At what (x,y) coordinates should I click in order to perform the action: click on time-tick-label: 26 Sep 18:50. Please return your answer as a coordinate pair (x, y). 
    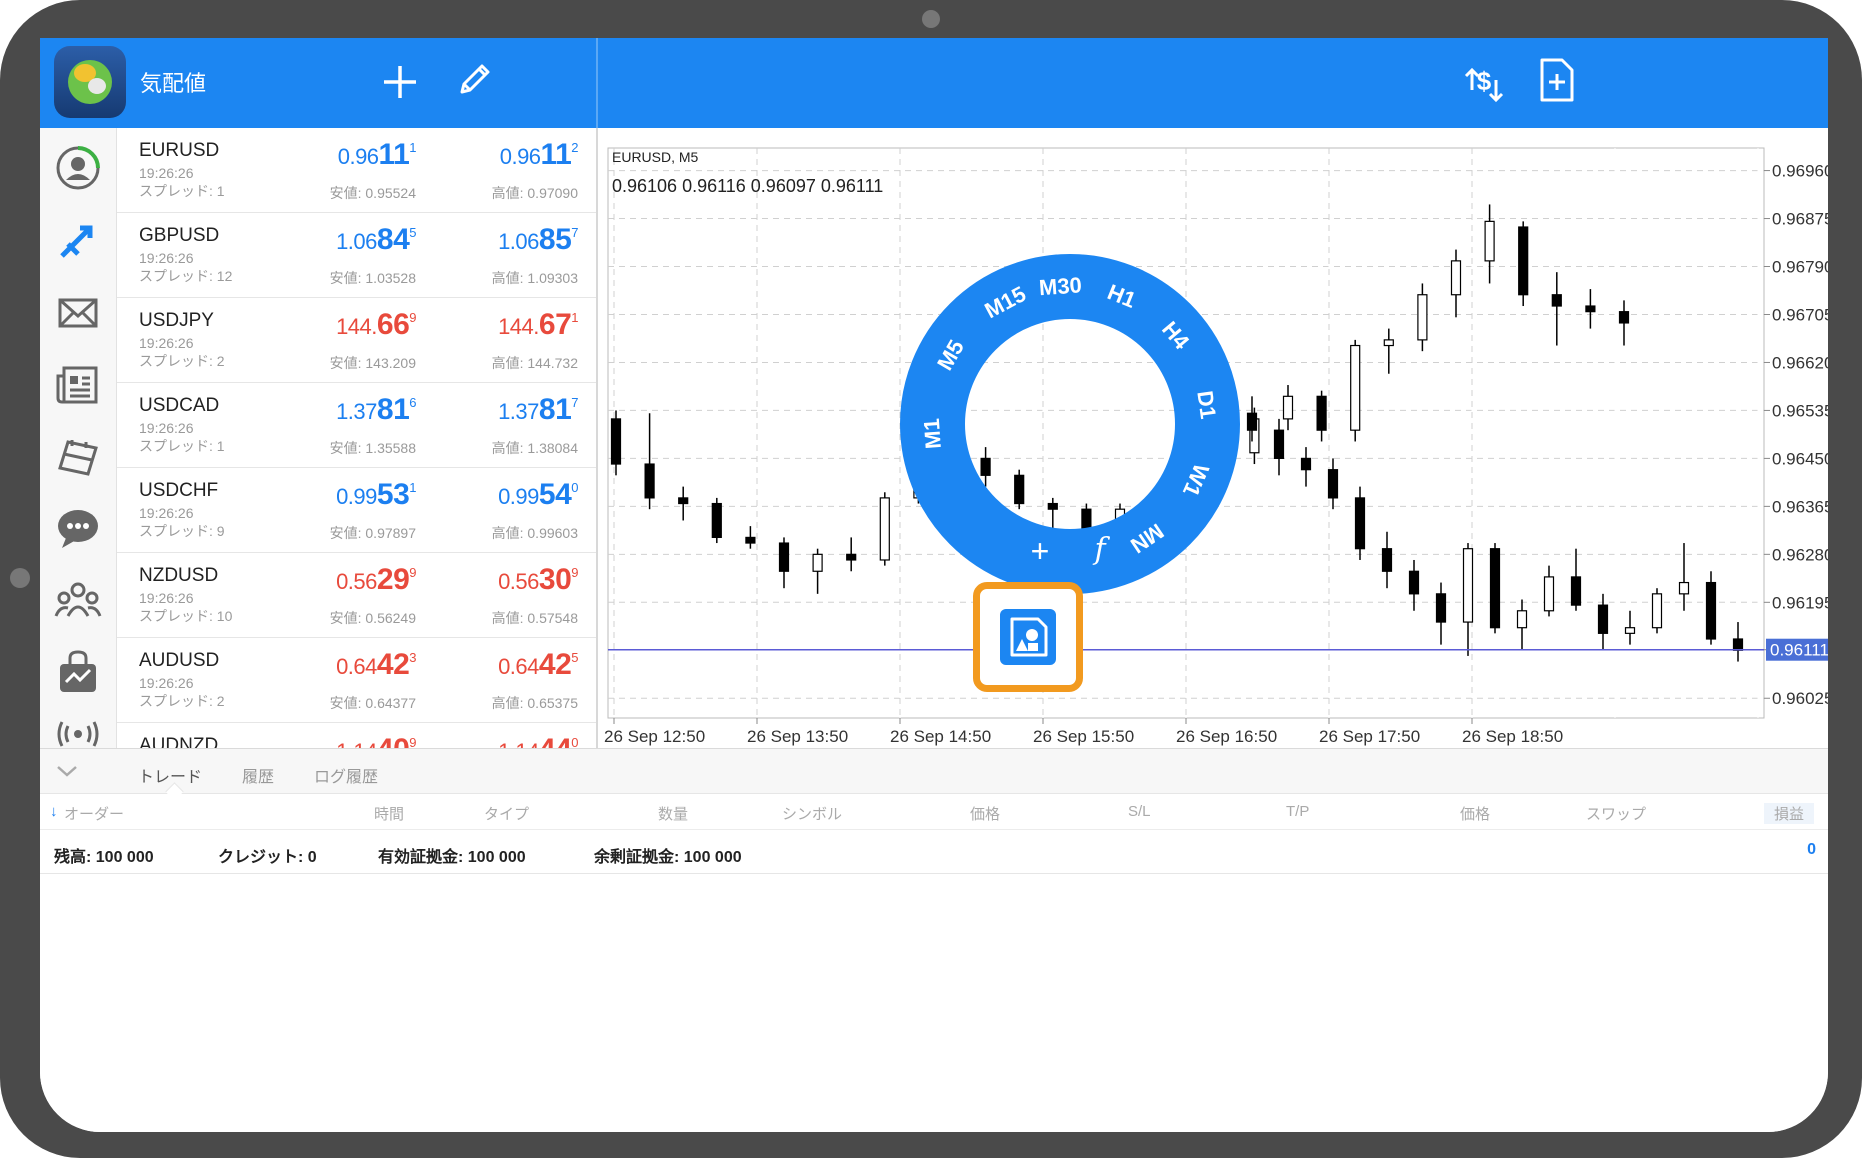
    Looking at the image, I should click on (1512, 736).